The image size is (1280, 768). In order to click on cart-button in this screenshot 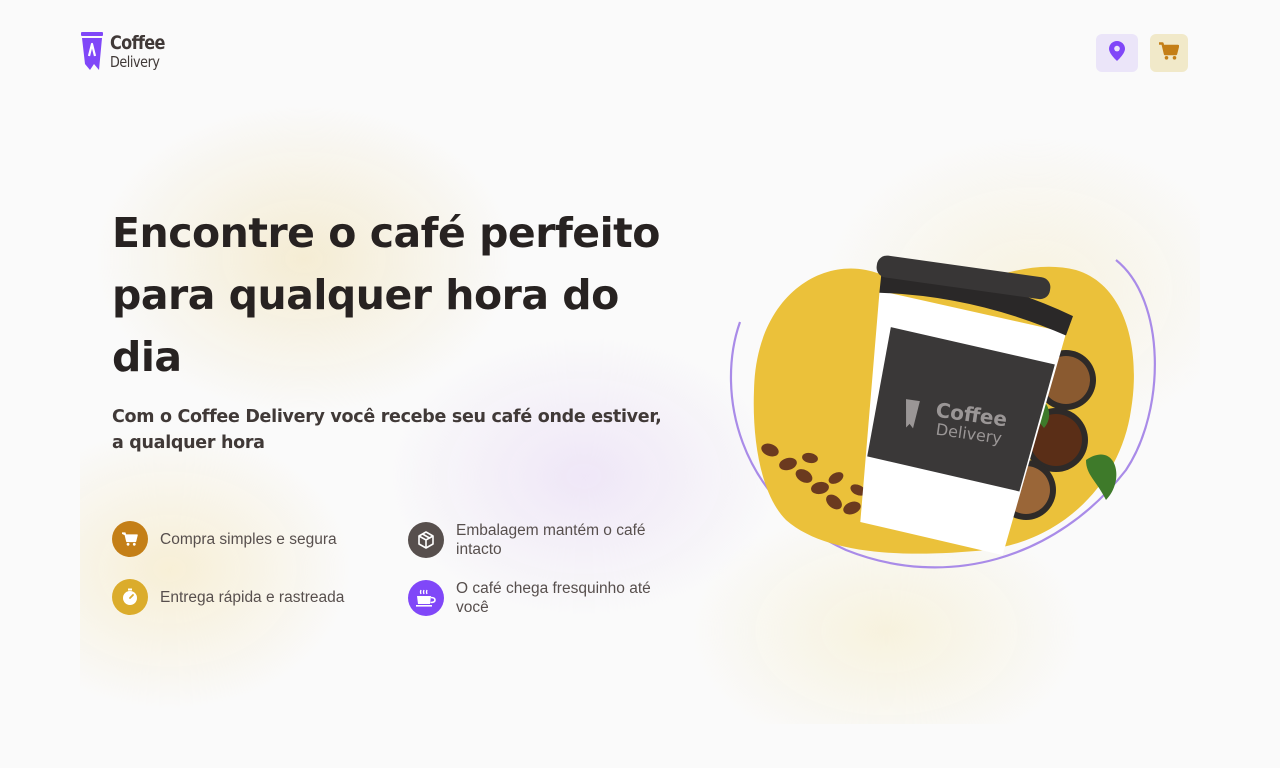, I will do `click(1169, 53)`.